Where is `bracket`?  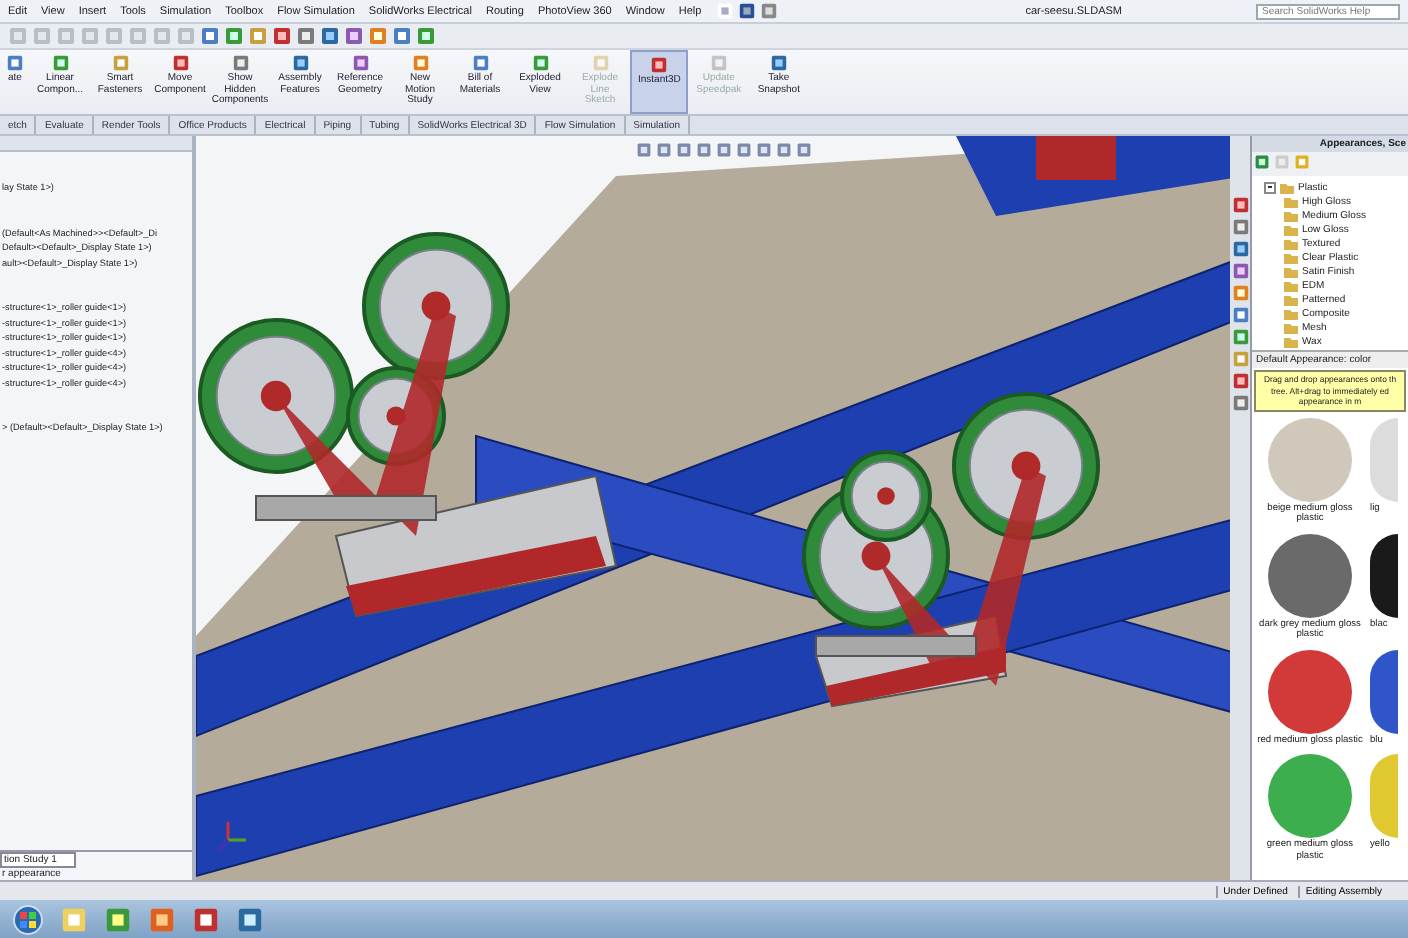
bracket is located at coordinates (1076, 158).